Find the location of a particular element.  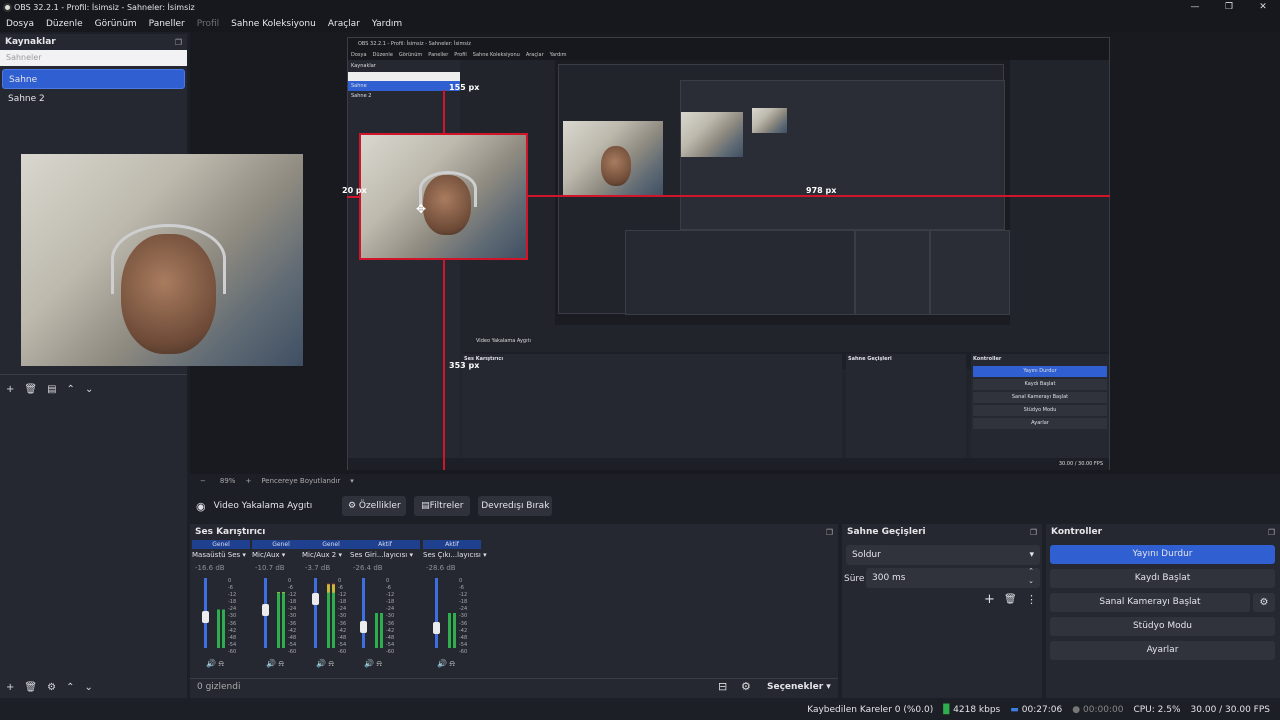

db-tick: -60 is located at coordinates (463, 651).